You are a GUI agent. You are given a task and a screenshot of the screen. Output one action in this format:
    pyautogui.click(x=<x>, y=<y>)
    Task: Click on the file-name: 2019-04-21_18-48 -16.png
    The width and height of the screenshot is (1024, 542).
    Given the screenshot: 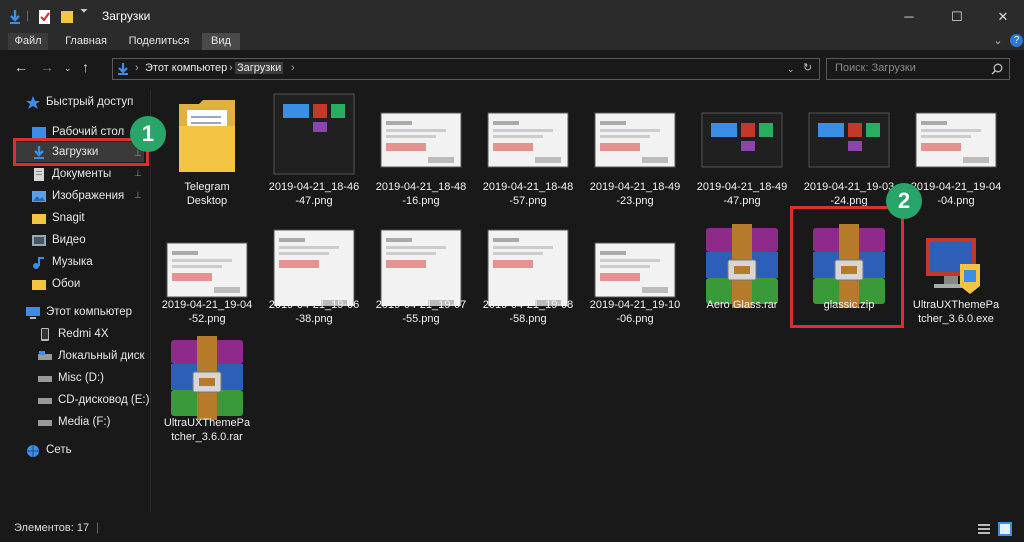 What is the action you would take?
    pyautogui.click(x=421, y=194)
    